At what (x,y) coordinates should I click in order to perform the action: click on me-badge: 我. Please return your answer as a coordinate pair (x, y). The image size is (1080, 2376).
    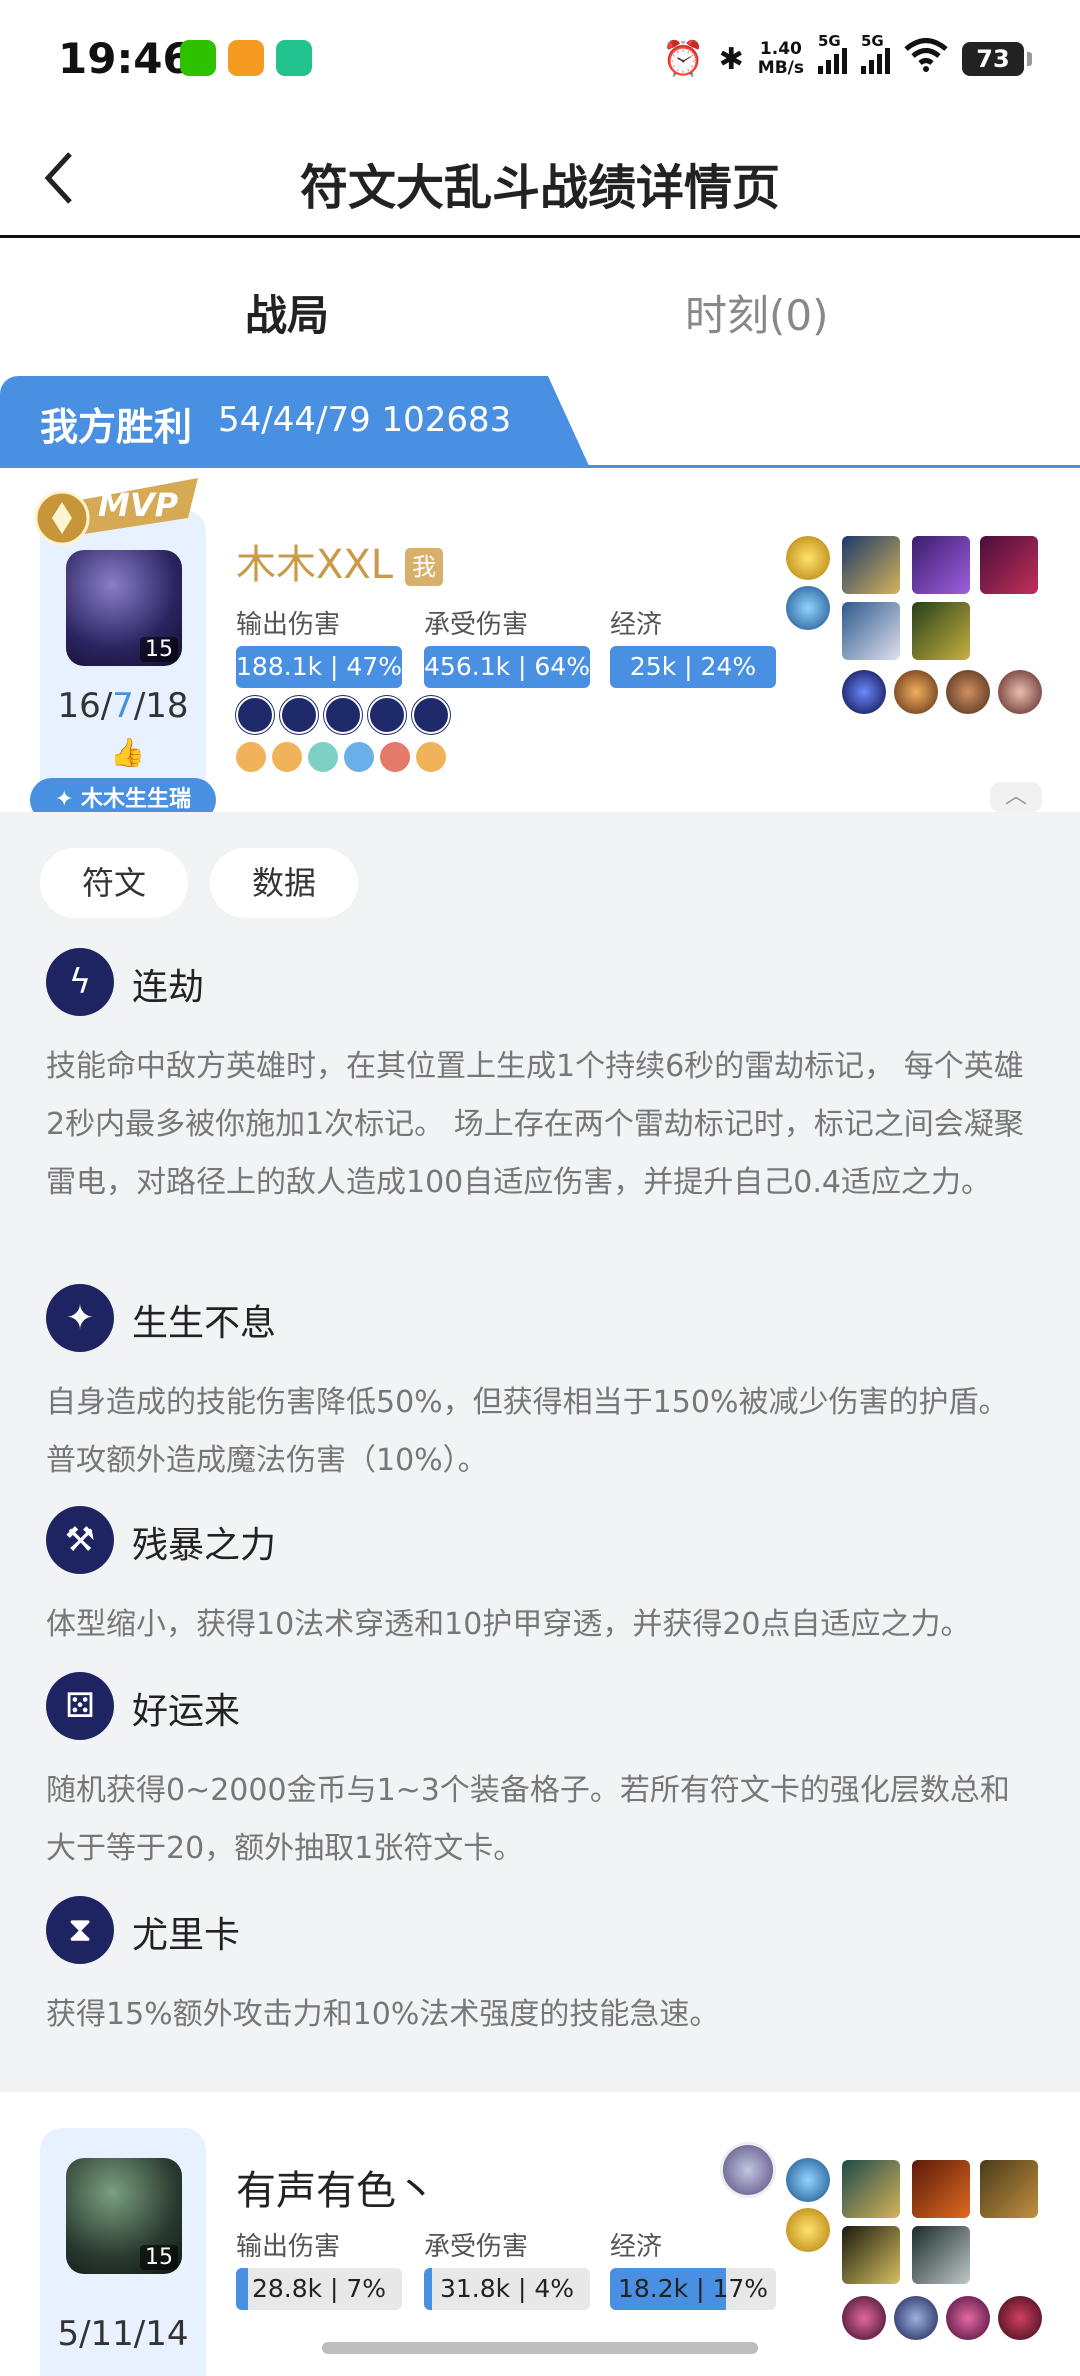
    Looking at the image, I should click on (424, 567).